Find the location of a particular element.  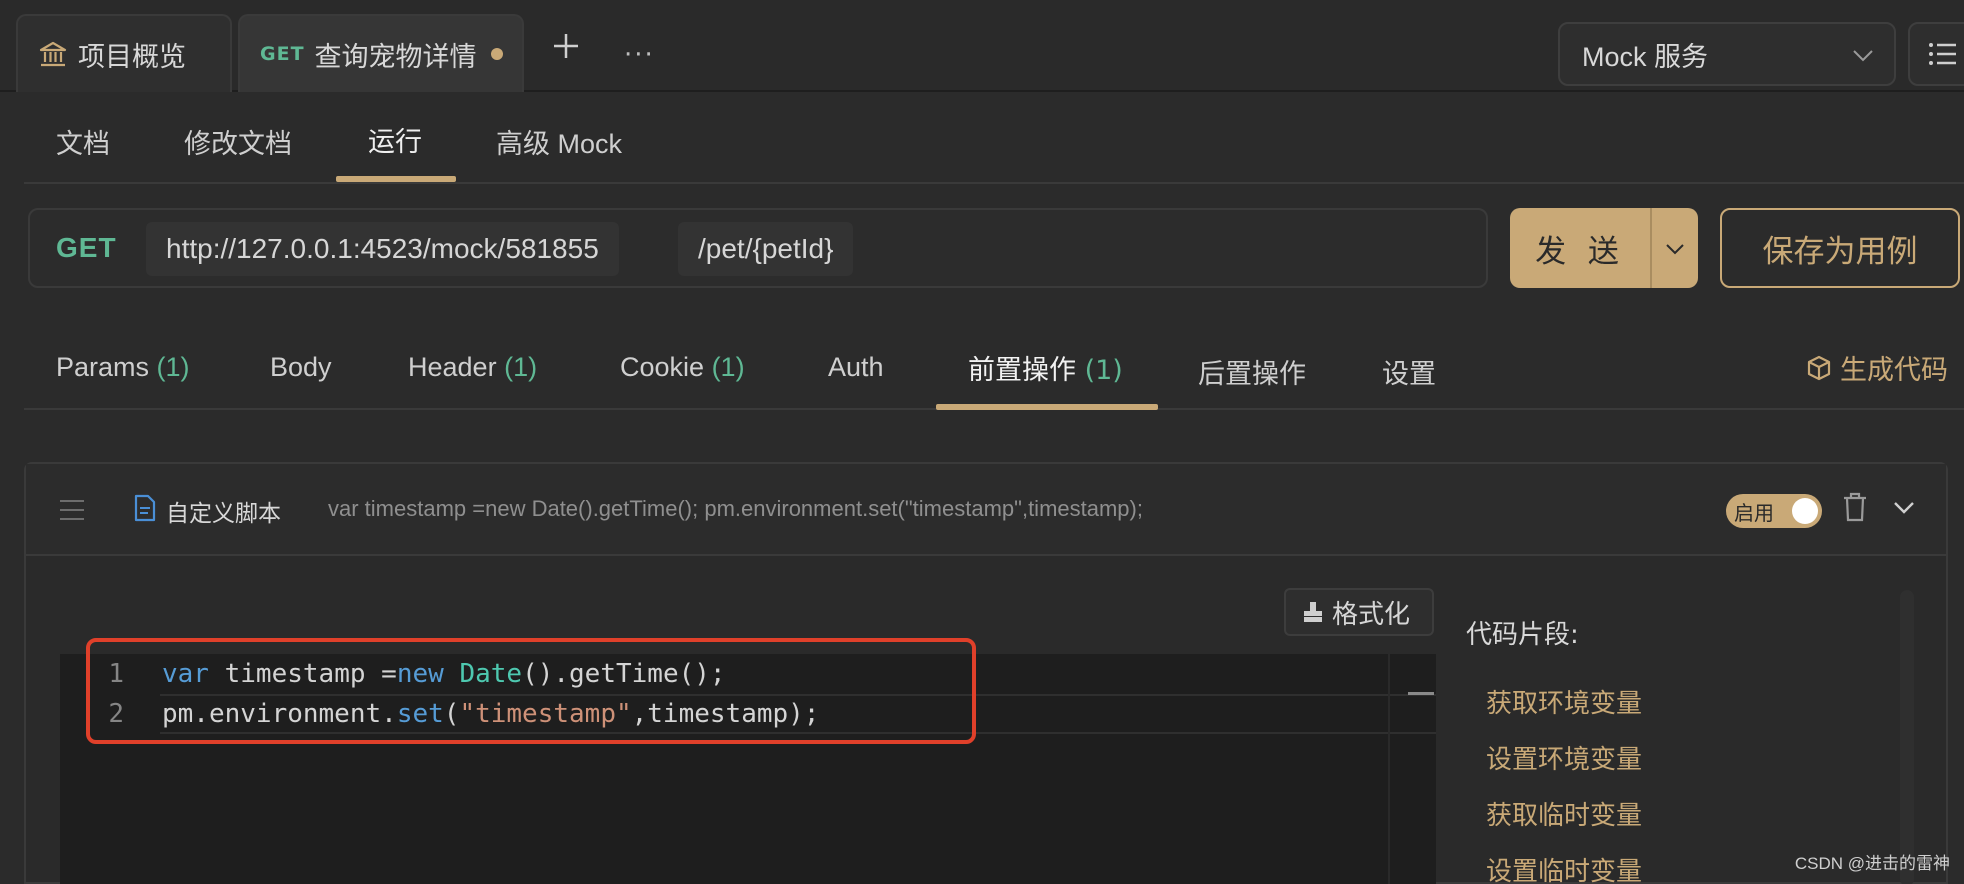

tab-post-processors: 后置操作 is located at coordinates (1252, 371).